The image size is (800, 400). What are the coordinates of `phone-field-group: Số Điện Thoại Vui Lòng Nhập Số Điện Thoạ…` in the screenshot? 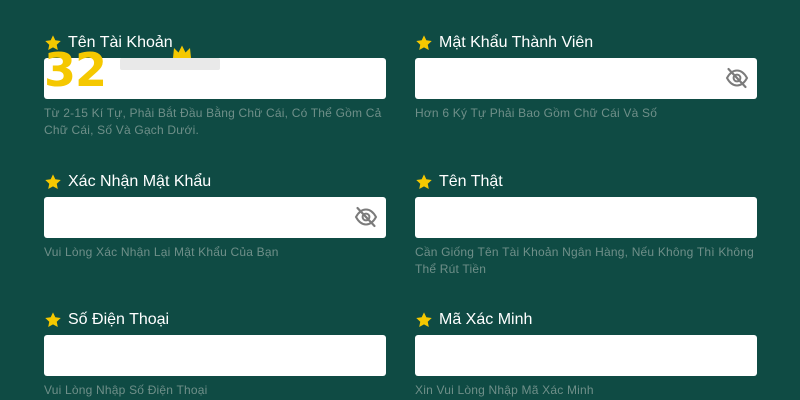 It's located at (215, 354).